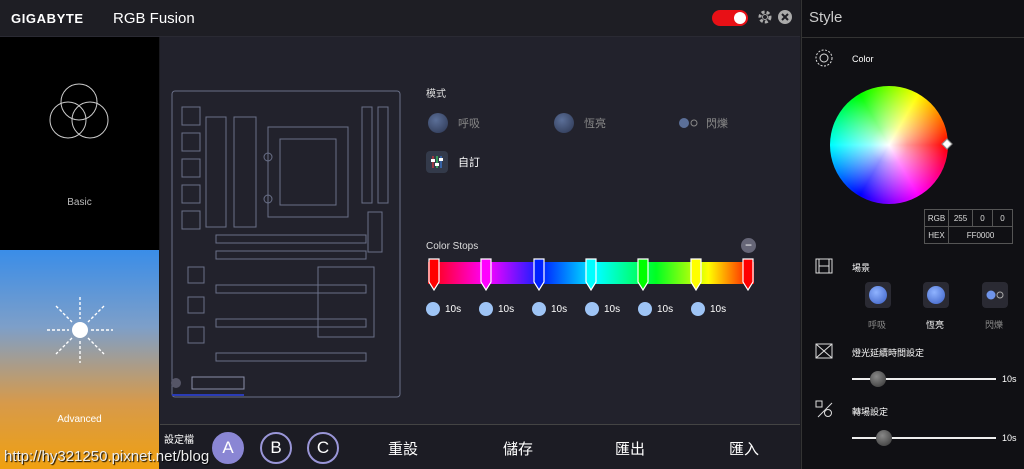  What do you see at coordinates (79, 202) in the screenshot?
I see `basic-mode-label: Basic` at bounding box center [79, 202].